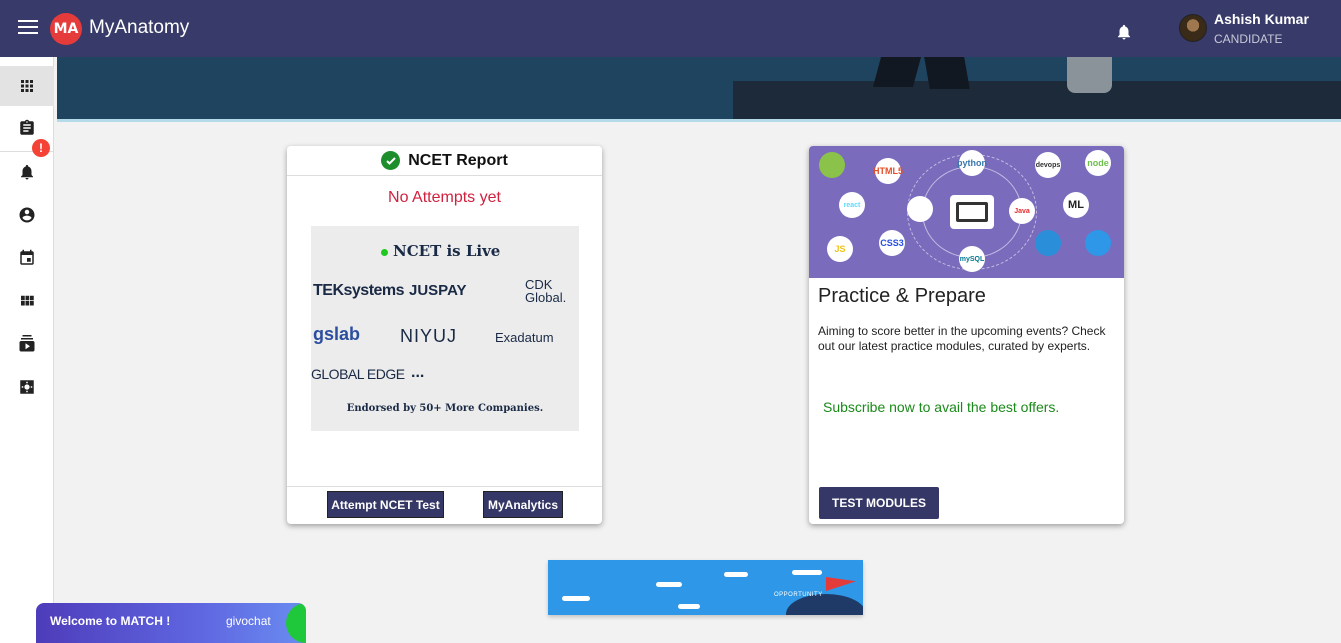 The image size is (1341, 643). Describe the element at coordinates (447, 251) in the screenshot. I see `ncet-live-headline: NCET is Live` at that location.